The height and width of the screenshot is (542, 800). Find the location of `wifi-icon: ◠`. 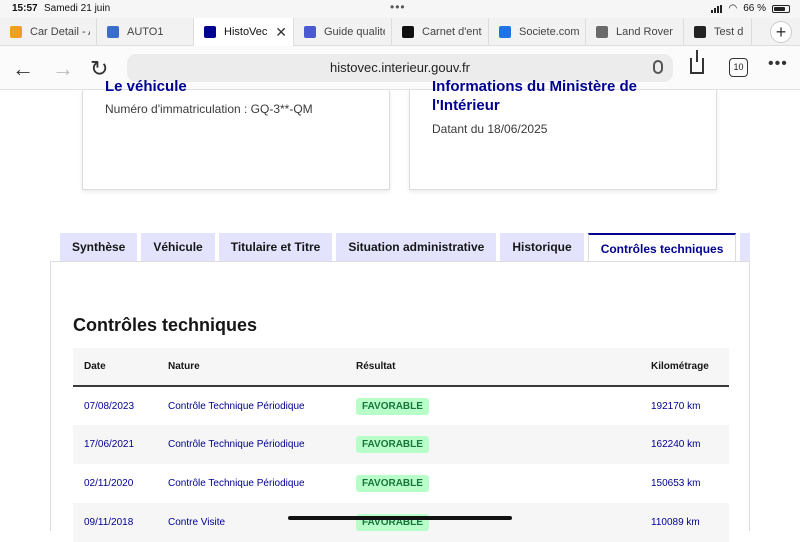

wifi-icon: ◠ is located at coordinates (733, 8).